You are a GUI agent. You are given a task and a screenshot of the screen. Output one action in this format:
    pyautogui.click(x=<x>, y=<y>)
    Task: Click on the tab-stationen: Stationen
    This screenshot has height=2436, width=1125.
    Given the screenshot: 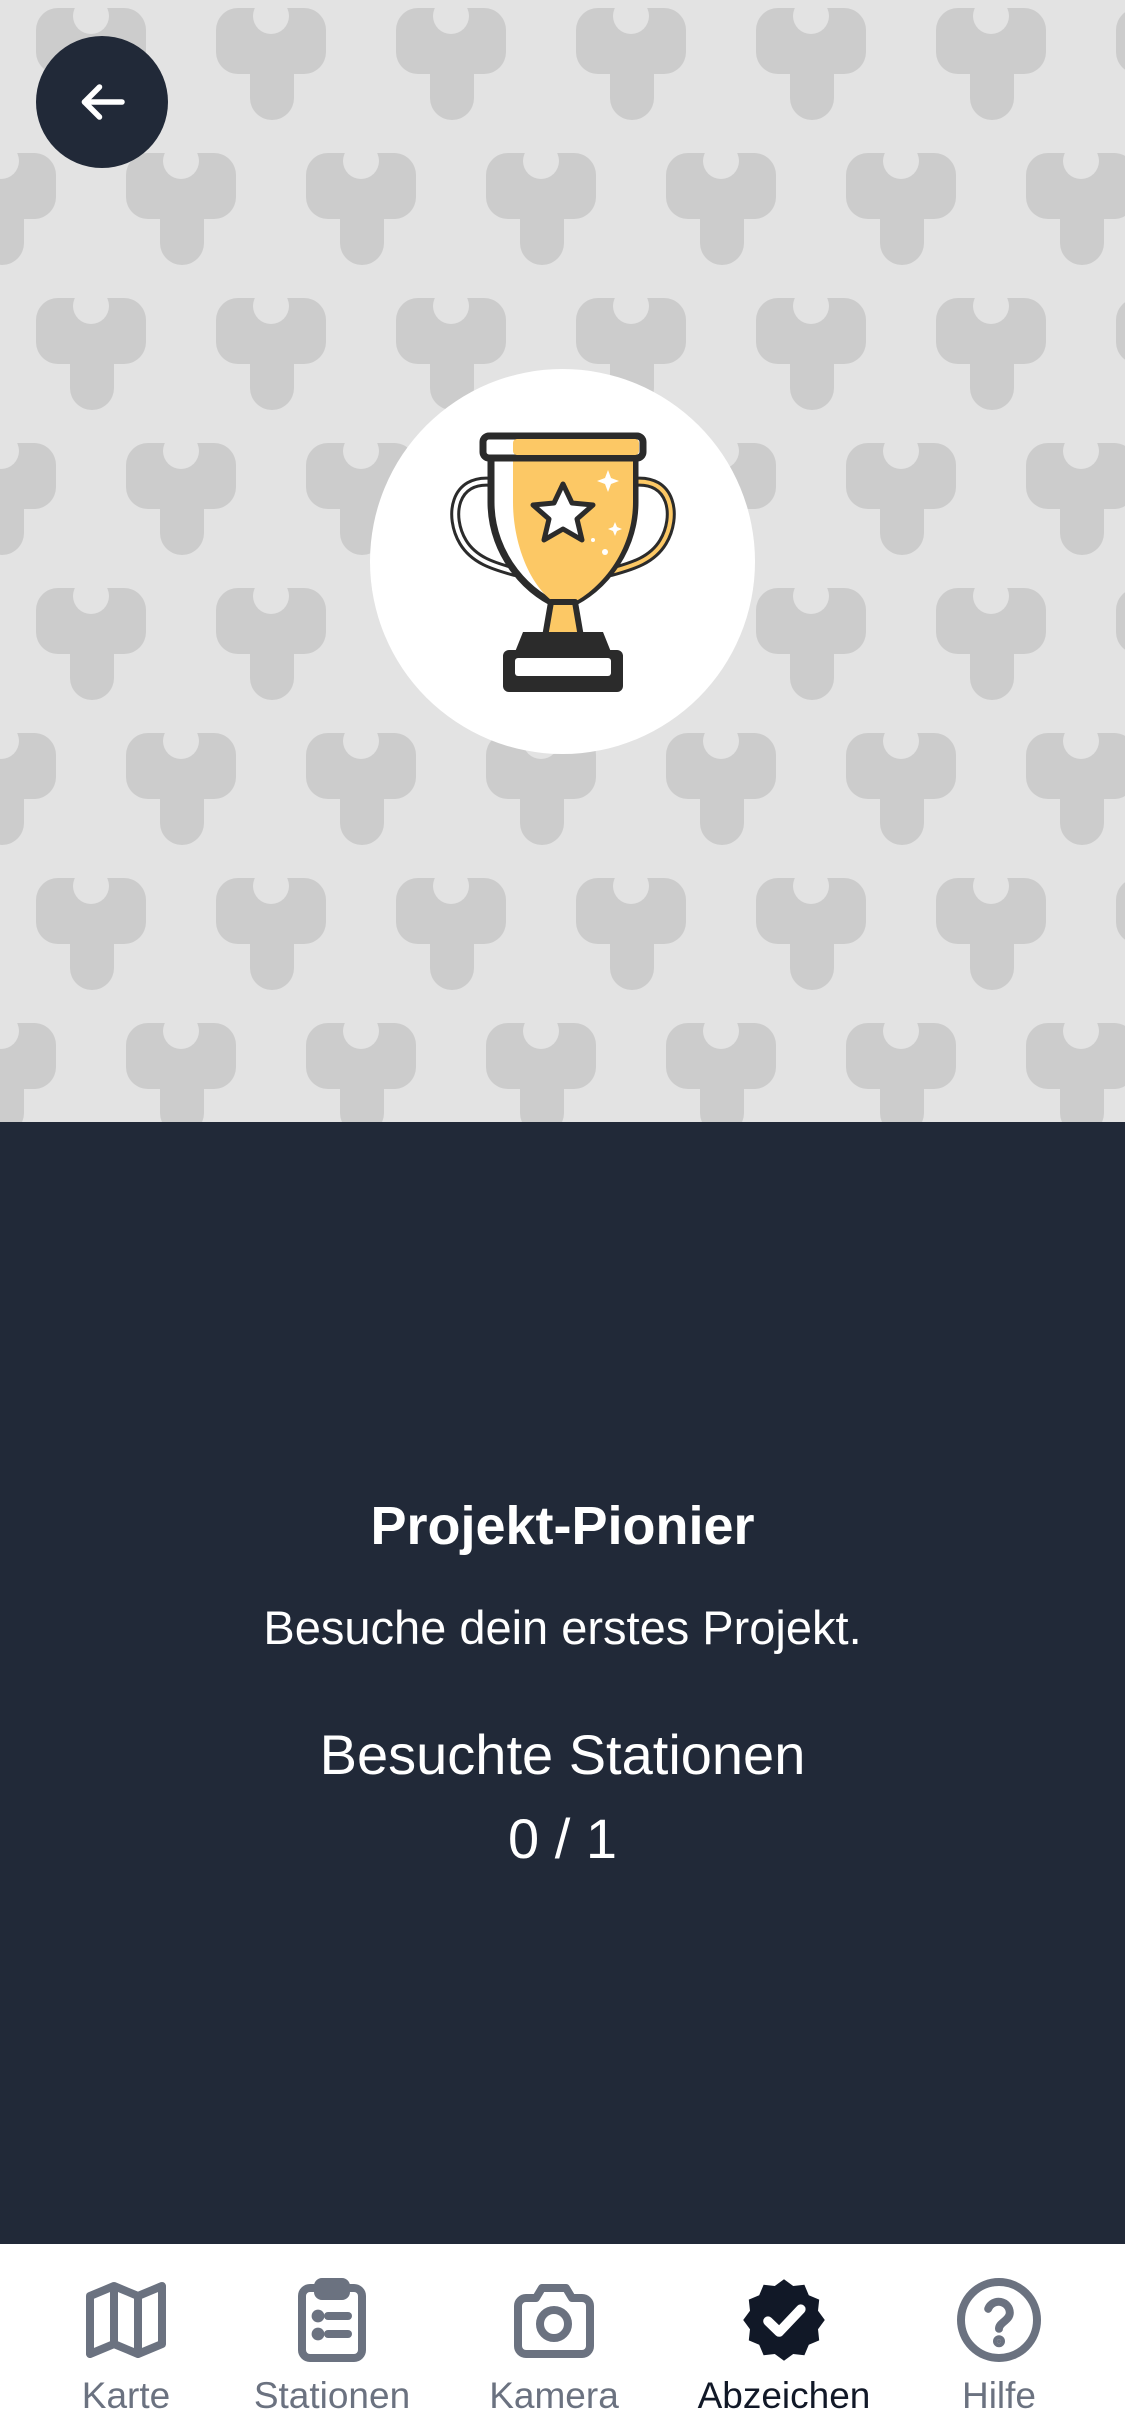 What is the action you would take?
    pyautogui.click(x=332, y=2340)
    